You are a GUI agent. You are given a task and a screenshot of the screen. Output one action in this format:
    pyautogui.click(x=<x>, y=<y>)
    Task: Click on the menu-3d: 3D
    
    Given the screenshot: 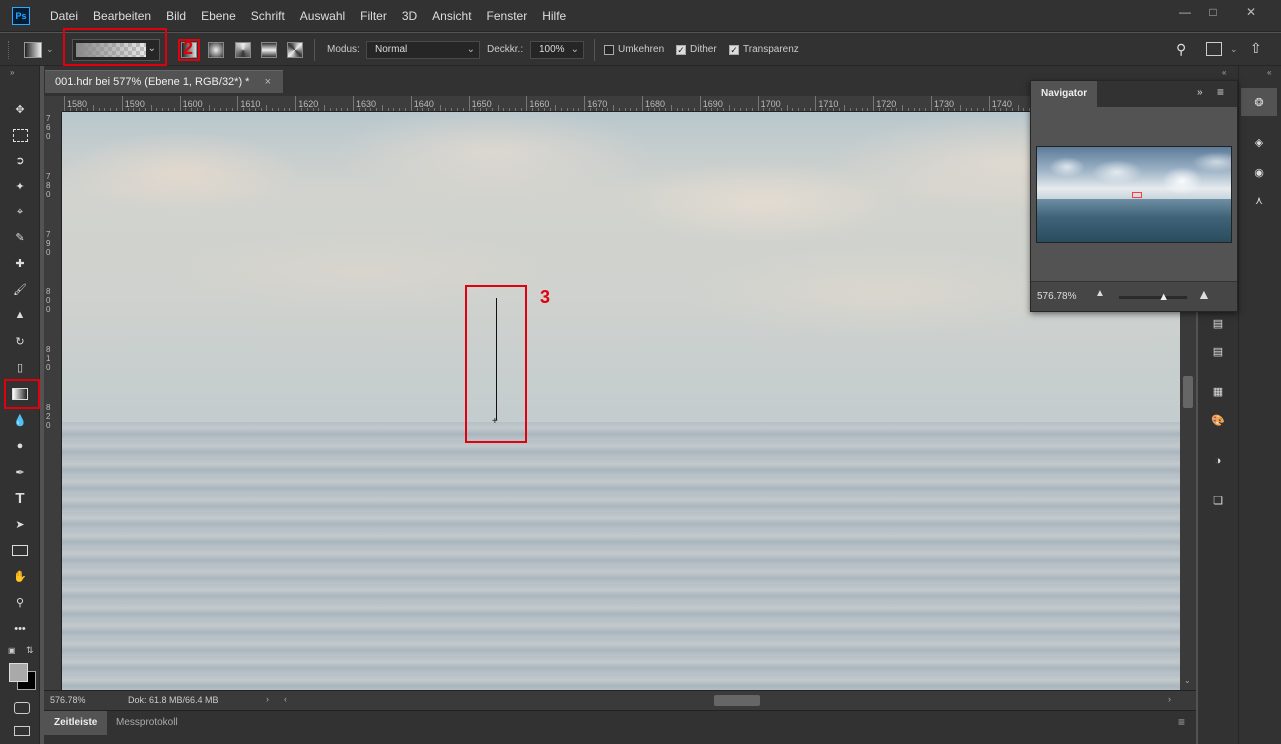 What is the action you would take?
    pyautogui.click(x=409, y=16)
    